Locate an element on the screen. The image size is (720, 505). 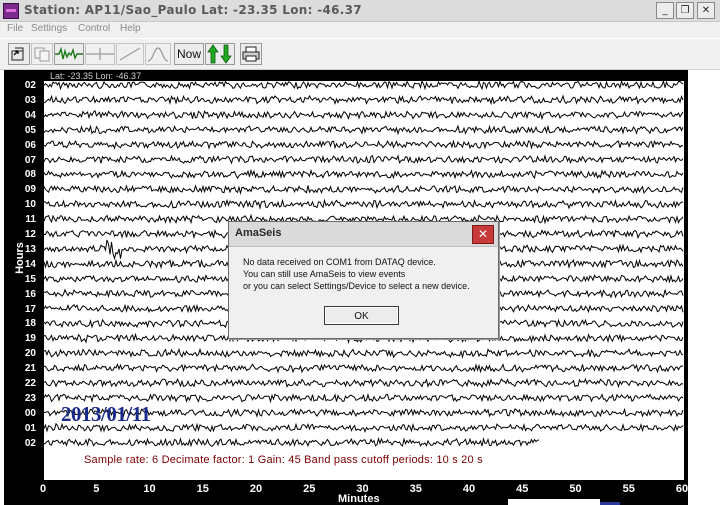
print-button is located at coordinates (251, 54).